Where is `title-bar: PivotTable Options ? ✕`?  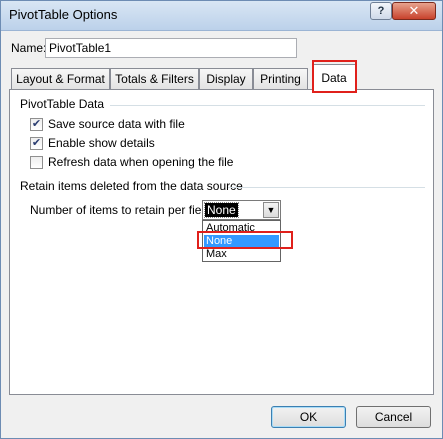
title-bar: PivotTable Options ? ✕ is located at coordinates (221, 16).